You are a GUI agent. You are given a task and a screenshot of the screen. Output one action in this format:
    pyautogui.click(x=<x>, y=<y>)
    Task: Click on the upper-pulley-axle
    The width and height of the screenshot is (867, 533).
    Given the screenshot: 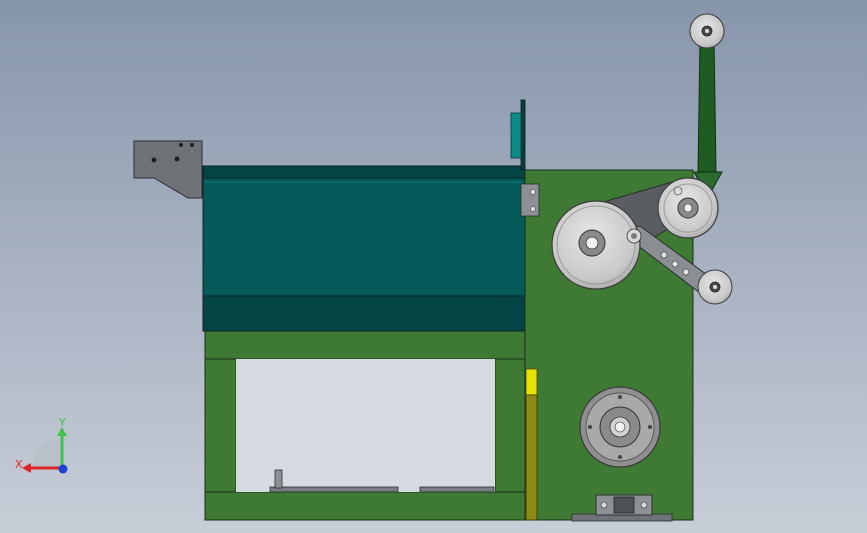 What is the action you would take?
    pyautogui.click(x=688, y=208)
    